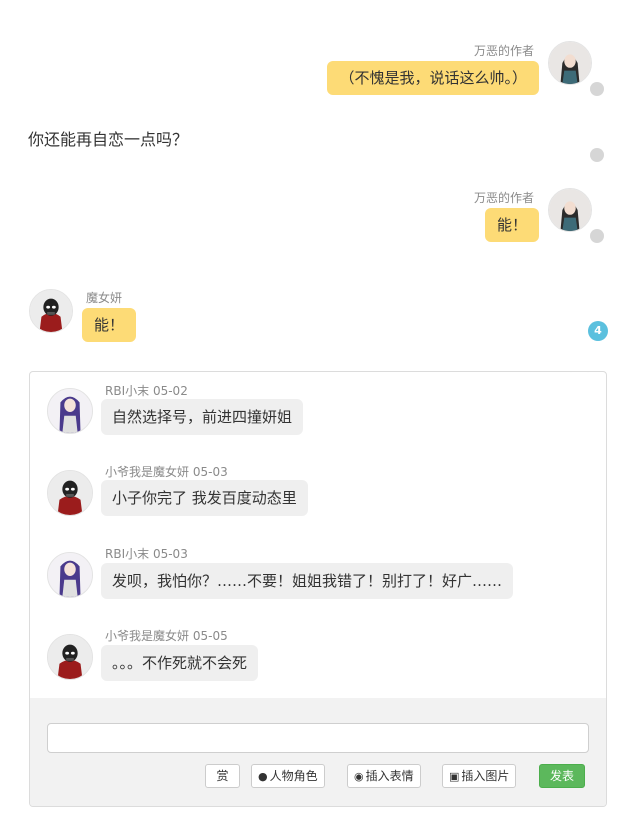 This screenshot has width=640, height=821. I want to click on comment-count-badge: 4, so click(598, 331).